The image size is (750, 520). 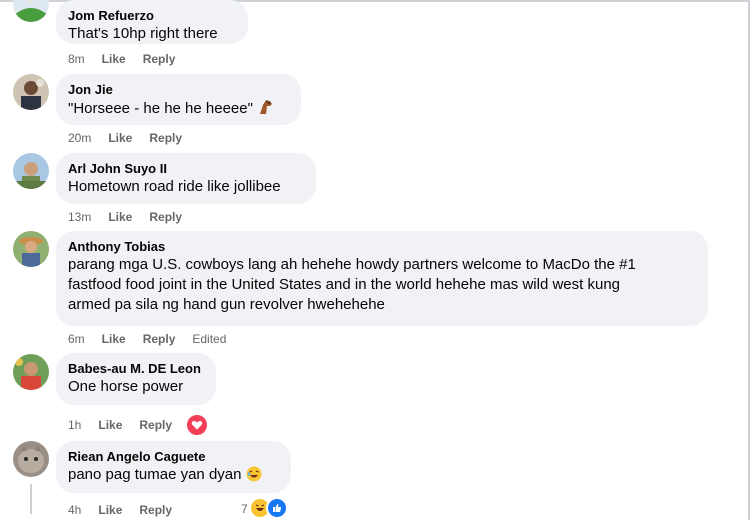 What do you see at coordinates (209, 339) in the screenshot?
I see `edited-label: Edited` at bounding box center [209, 339].